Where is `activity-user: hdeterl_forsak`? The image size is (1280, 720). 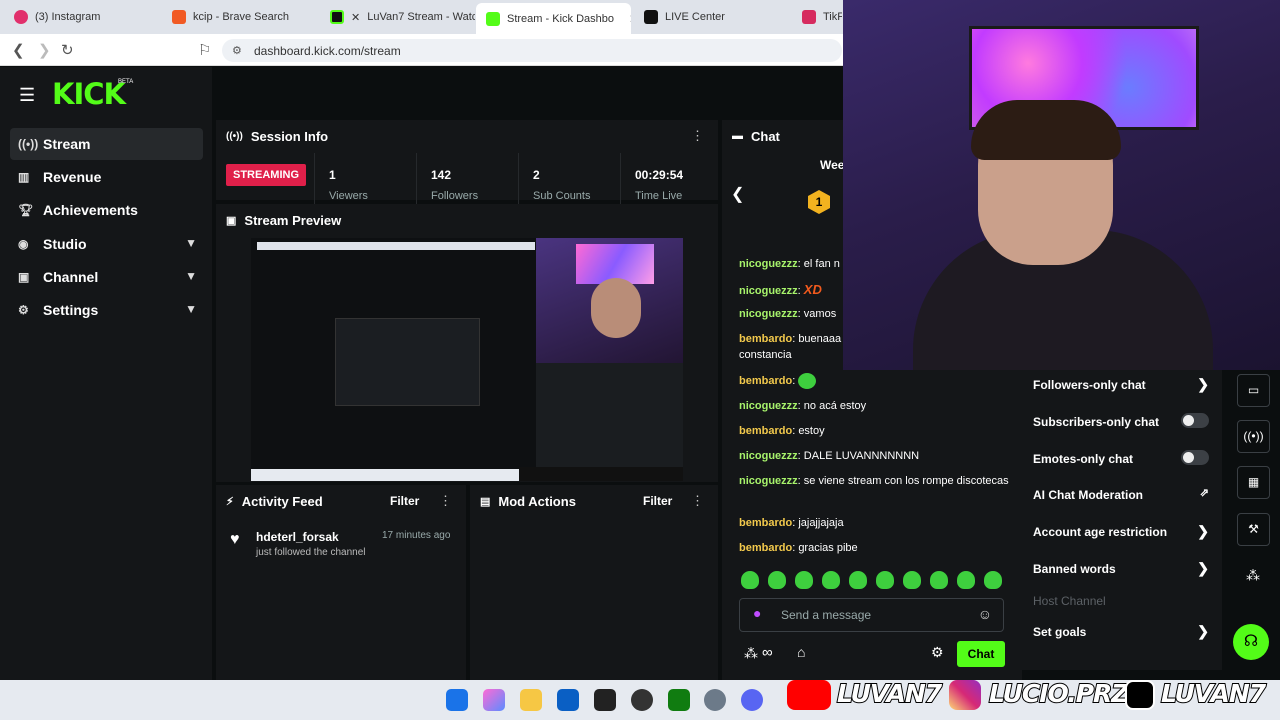 activity-user: hdeterl_forsak is located at coordinates (297, 537).